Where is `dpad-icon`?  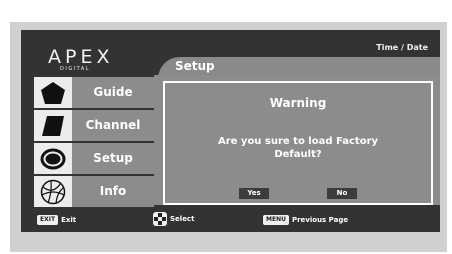 dpad-icon is located at coordinates (160, 219).